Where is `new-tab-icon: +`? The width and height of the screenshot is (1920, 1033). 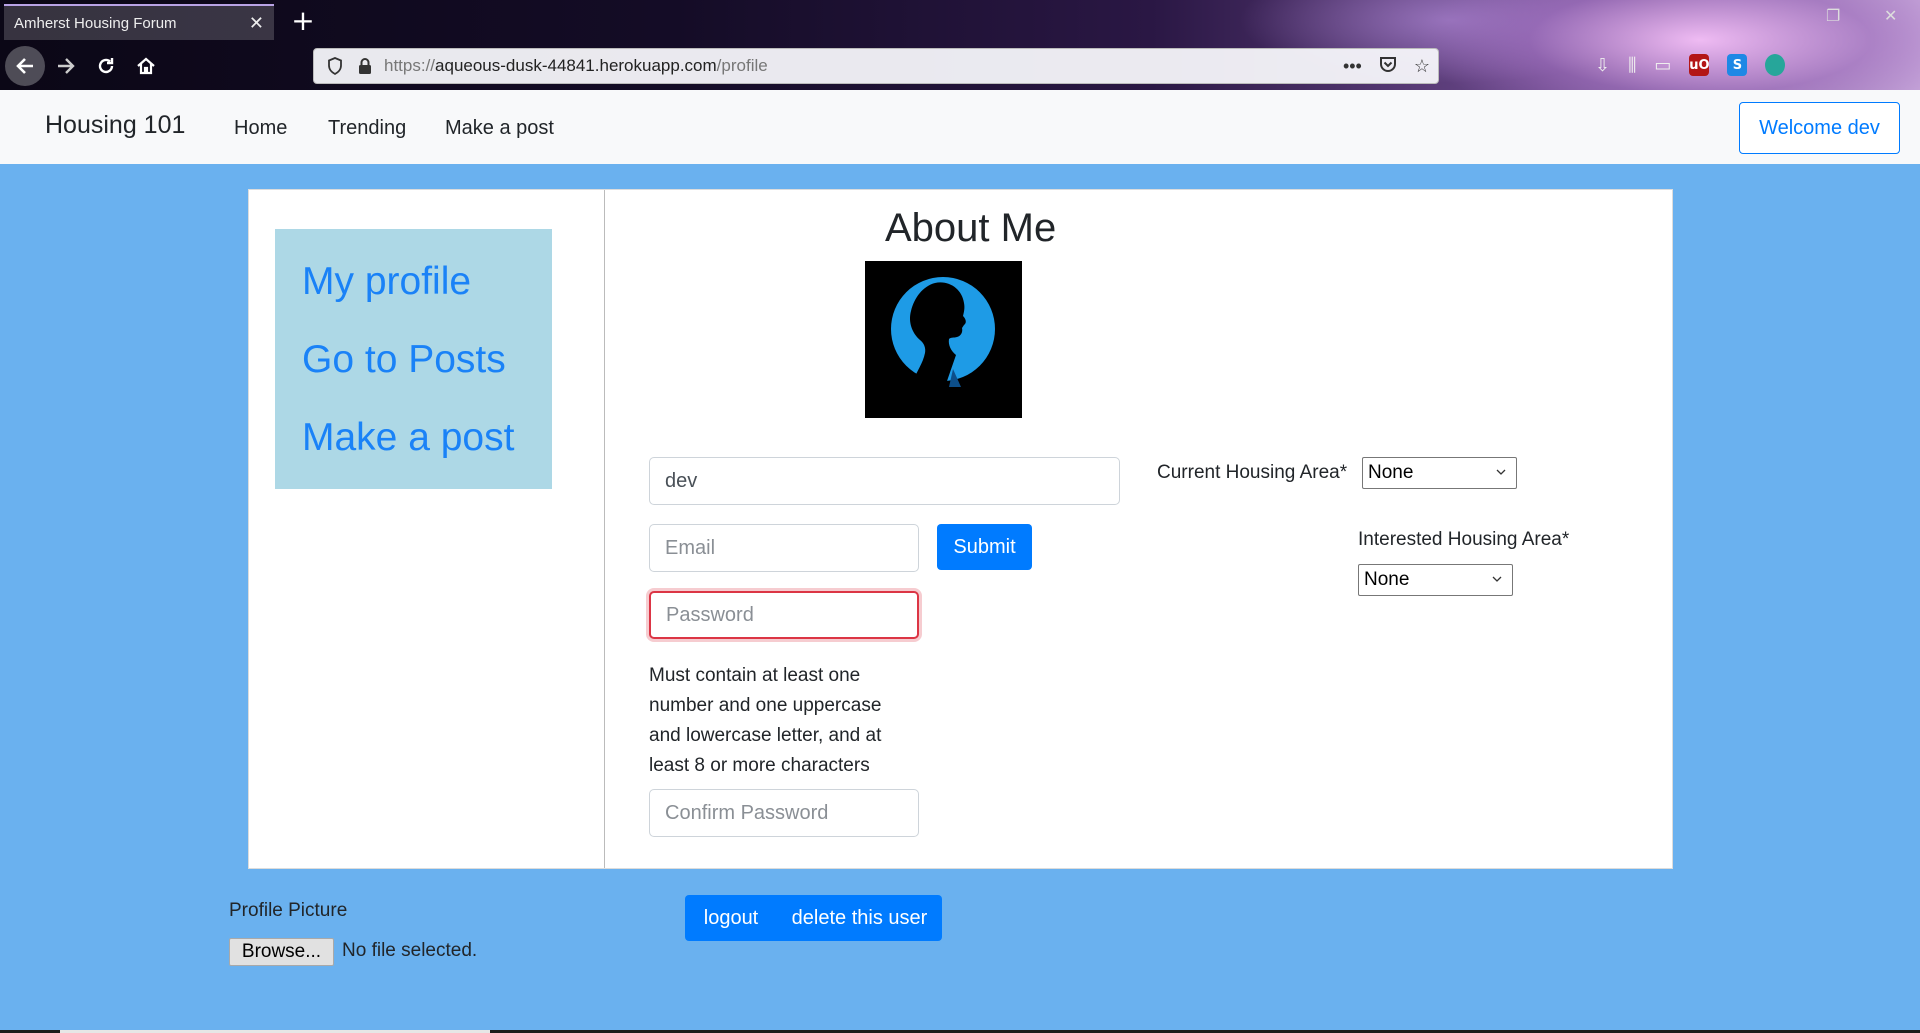
new-tab-icon: + is located at coordinates (303, 21).